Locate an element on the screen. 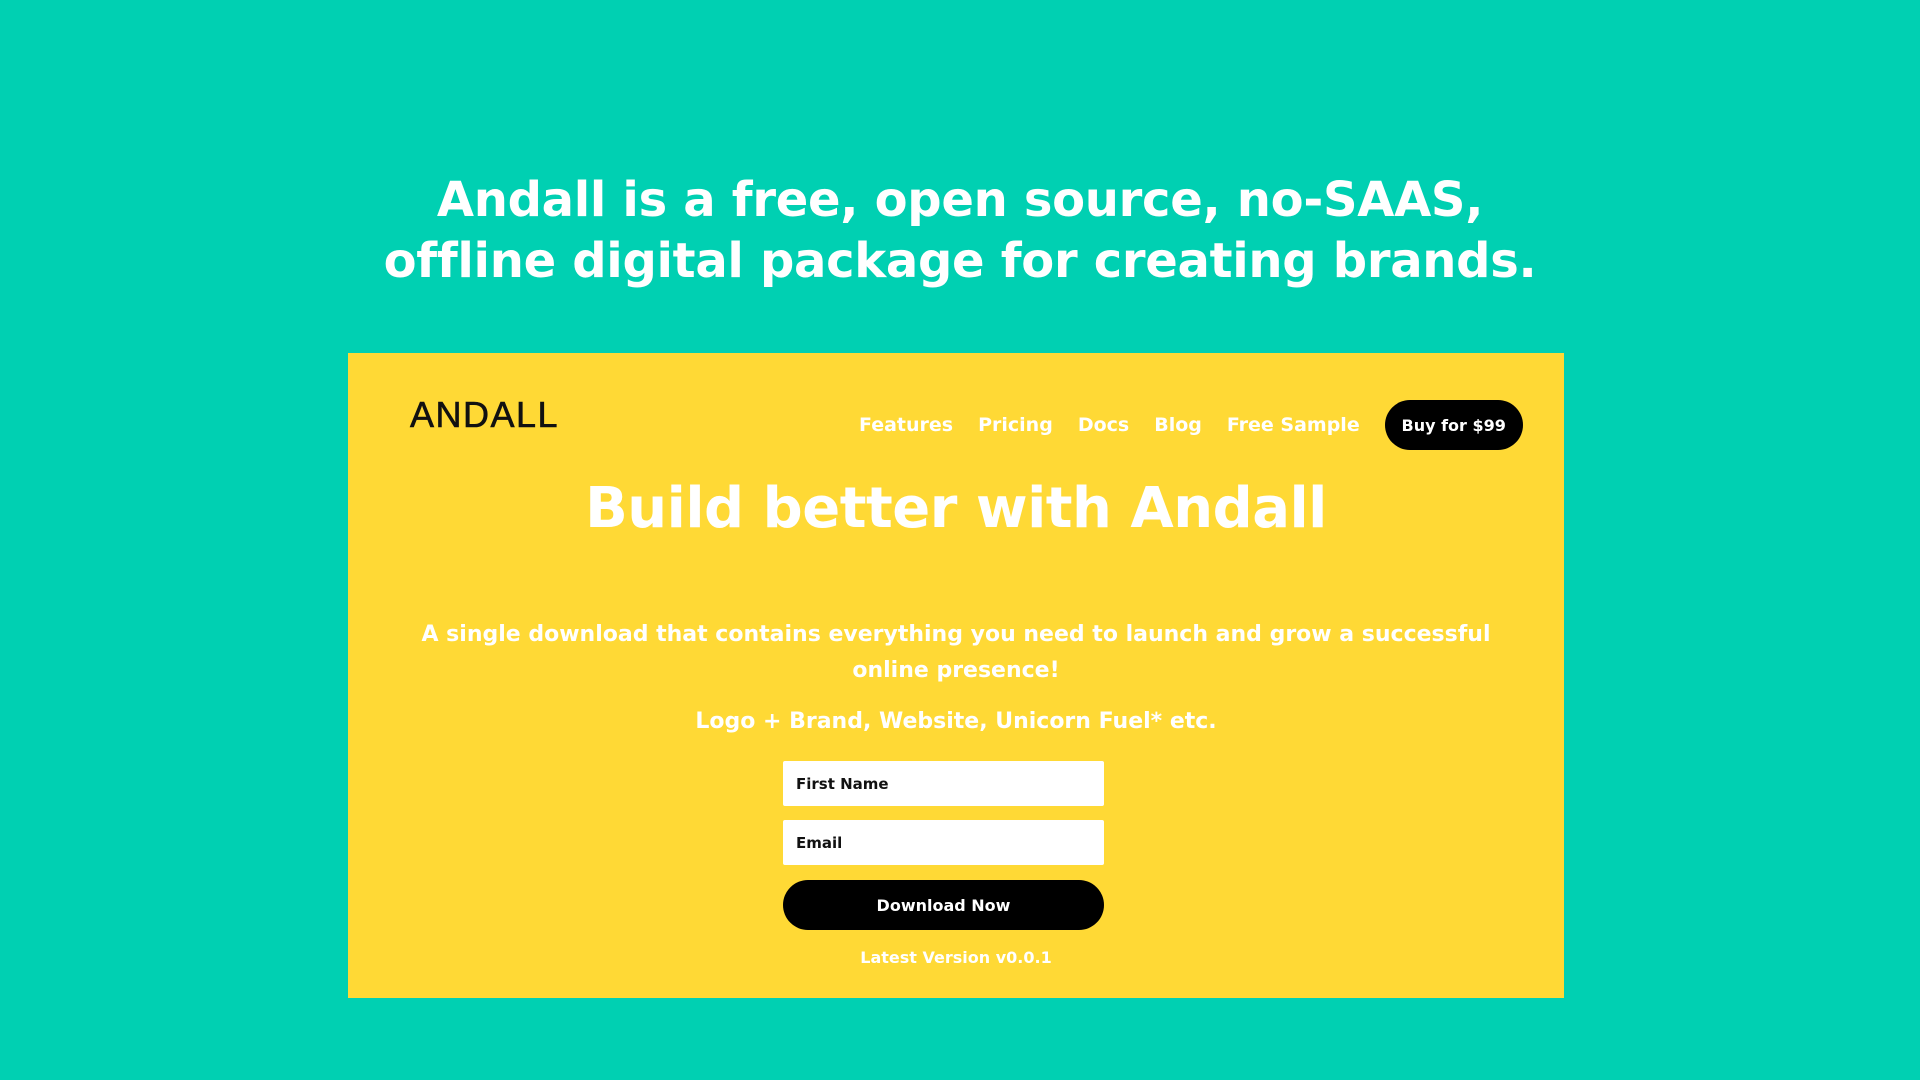  first-name-input is located at coordinates (943, 783).